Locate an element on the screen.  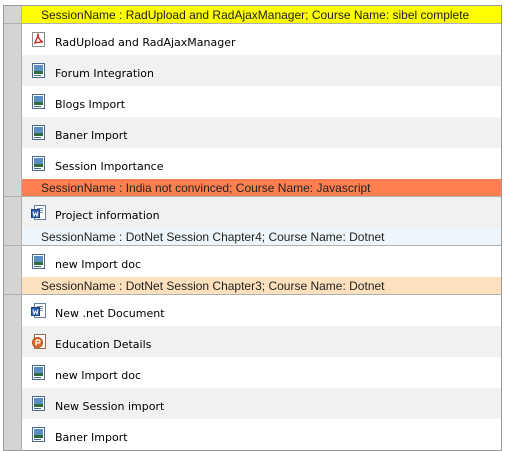
document-name: RadUpload and RadAjaxManager is located at coordinates (145, 42).